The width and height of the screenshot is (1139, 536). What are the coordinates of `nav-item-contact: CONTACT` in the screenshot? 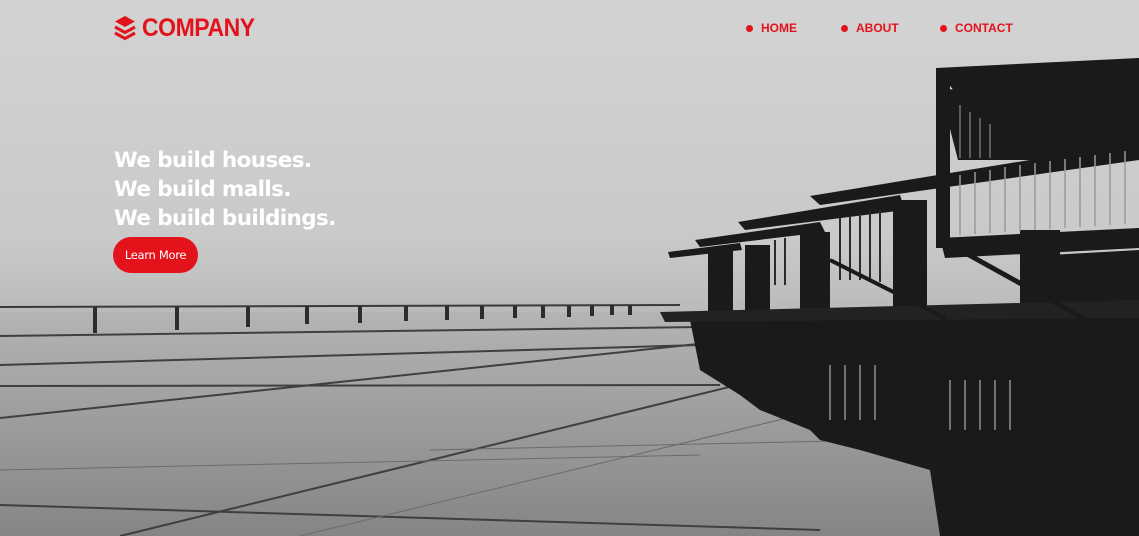 It's located at (976, 28).